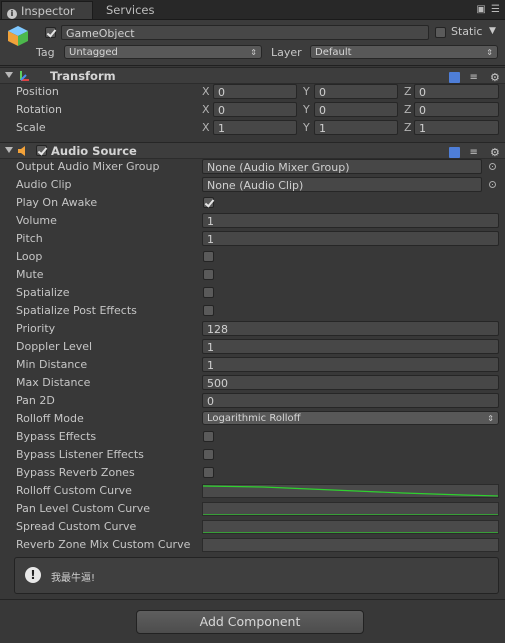 Image resolution: width=505 pixels, height=643 pixels. Describe the element at coordinates (36, 328) in the screenshot. I see `priority-label: Priority` at that location.